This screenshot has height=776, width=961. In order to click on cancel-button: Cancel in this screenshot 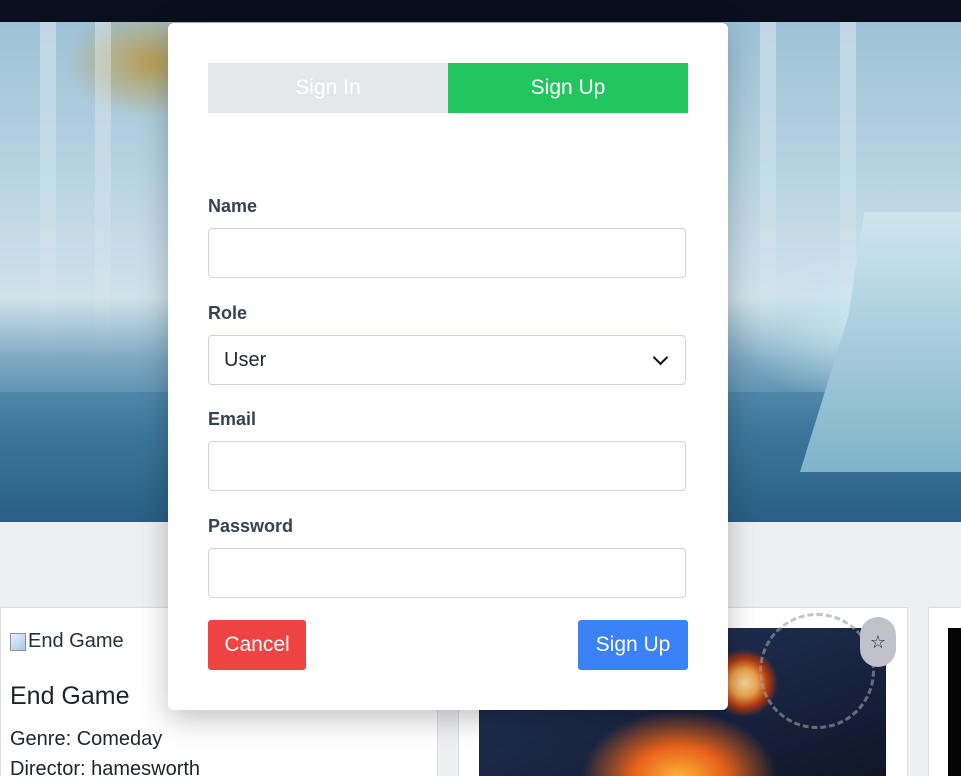, I will do `click(257, 645)`.